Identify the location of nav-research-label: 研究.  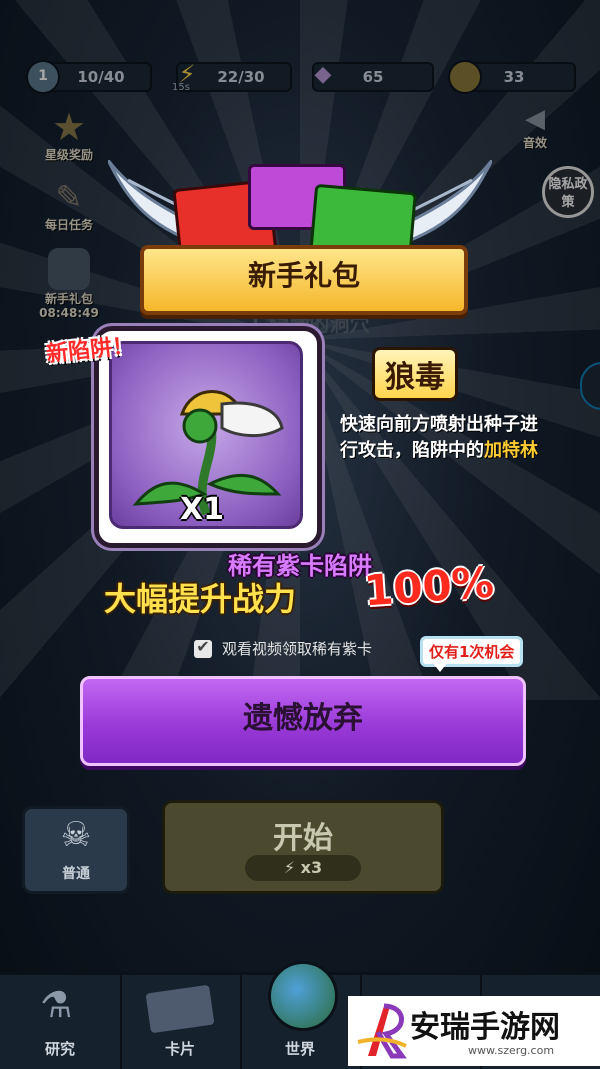
(59, 1049).